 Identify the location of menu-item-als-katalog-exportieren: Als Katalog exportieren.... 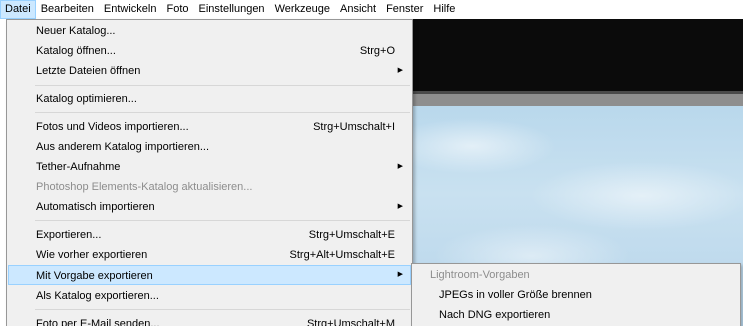
(209, 296).